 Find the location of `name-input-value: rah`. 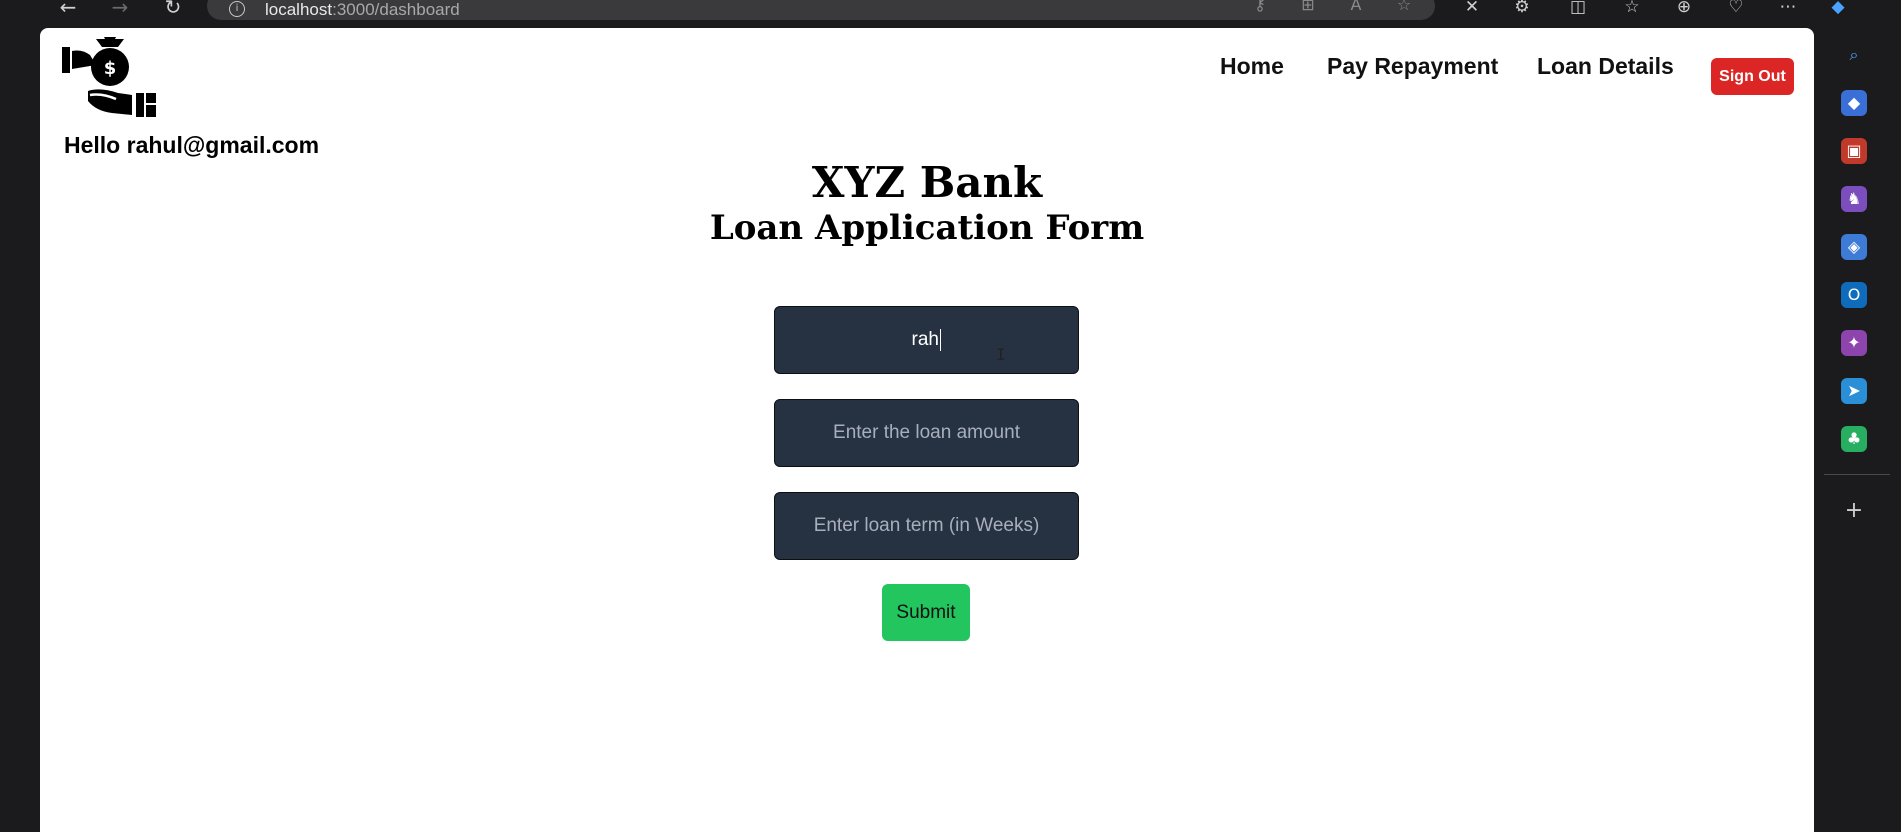

name-input-value: rah is located at coordinates (925, 339).